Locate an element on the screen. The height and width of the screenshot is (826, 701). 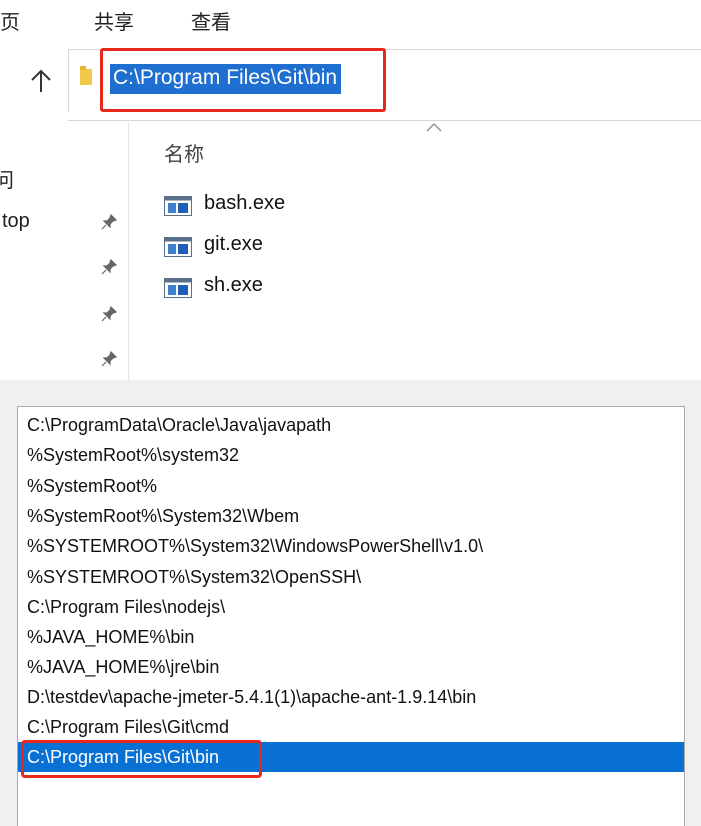
path-entry: C:\ProgramData\Oracle\Java\javapath is located at coordinates (351, 425).